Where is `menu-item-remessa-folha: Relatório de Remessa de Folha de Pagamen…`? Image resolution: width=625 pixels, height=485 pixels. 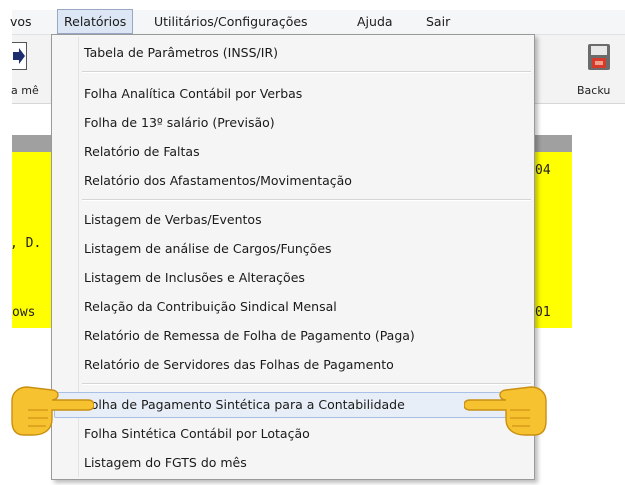 menu-item-remessa-folha: Relatório de Remessa de Folha de Pagamen… is located at coordinates (249, 336).